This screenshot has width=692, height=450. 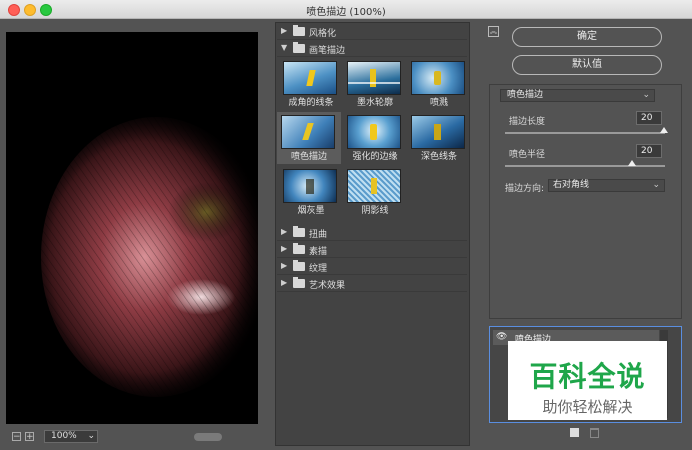 I want to click on filter-thumb-spatter: 喷溅, so click(x=439, y=84).